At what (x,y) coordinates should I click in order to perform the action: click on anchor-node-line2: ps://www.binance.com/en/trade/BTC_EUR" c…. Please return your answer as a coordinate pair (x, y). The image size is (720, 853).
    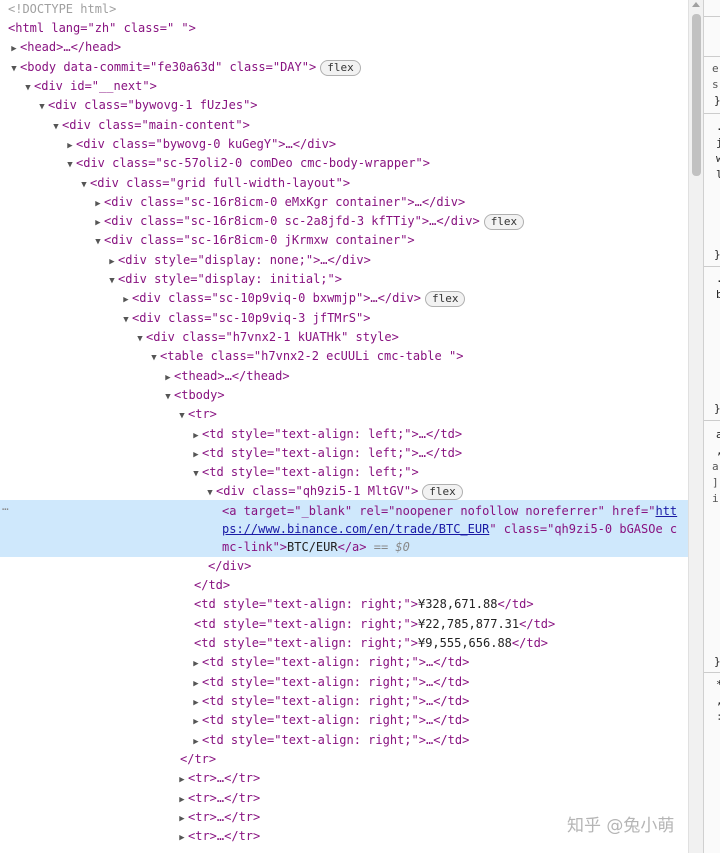
    Looking at the image, I should click on (455, 529).